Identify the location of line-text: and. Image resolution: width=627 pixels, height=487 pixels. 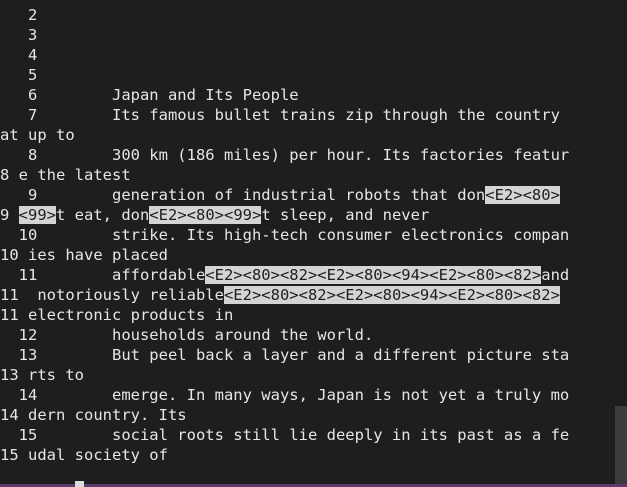
(555, 275).